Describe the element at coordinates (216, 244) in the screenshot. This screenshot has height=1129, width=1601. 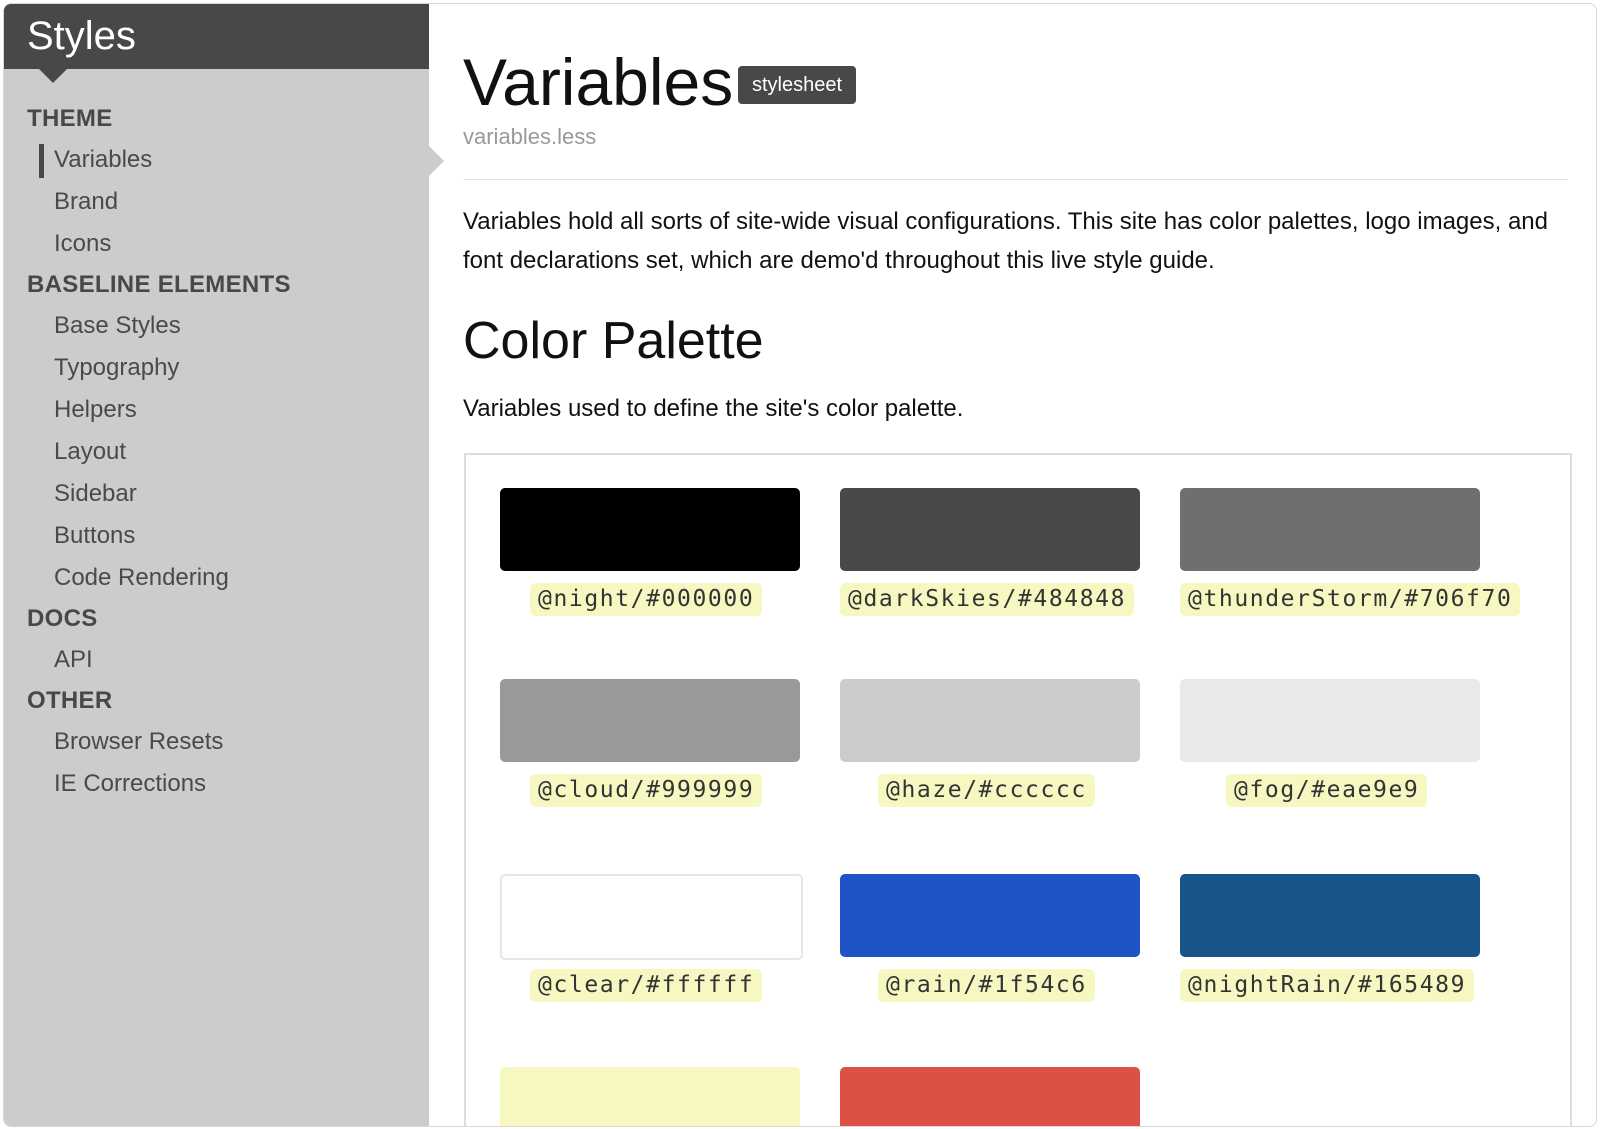
I see `sidebar-item-icons: Icons` at that location.